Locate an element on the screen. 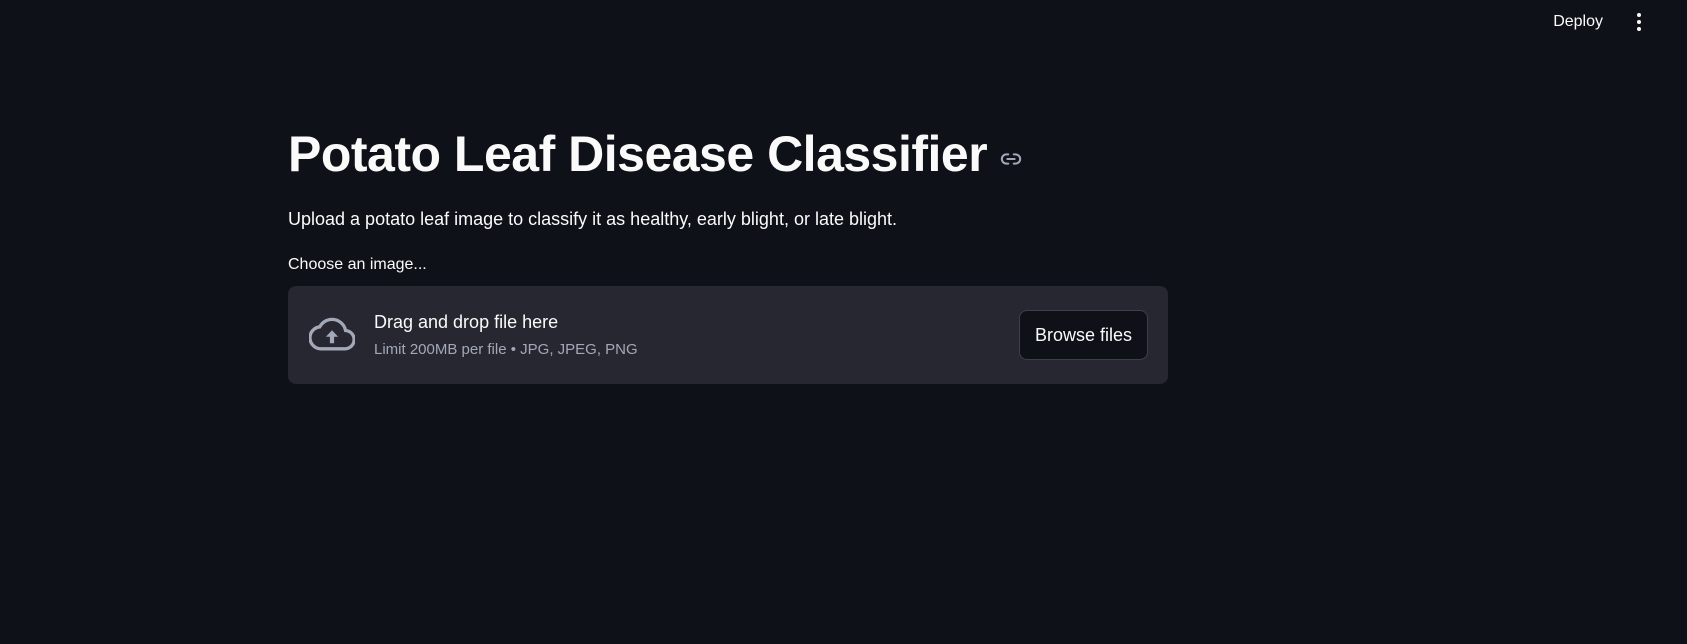  dropzone-limit-text: Limit 200MB per file • JPG, JPEG, PNG is located at coordinates (506, 349).